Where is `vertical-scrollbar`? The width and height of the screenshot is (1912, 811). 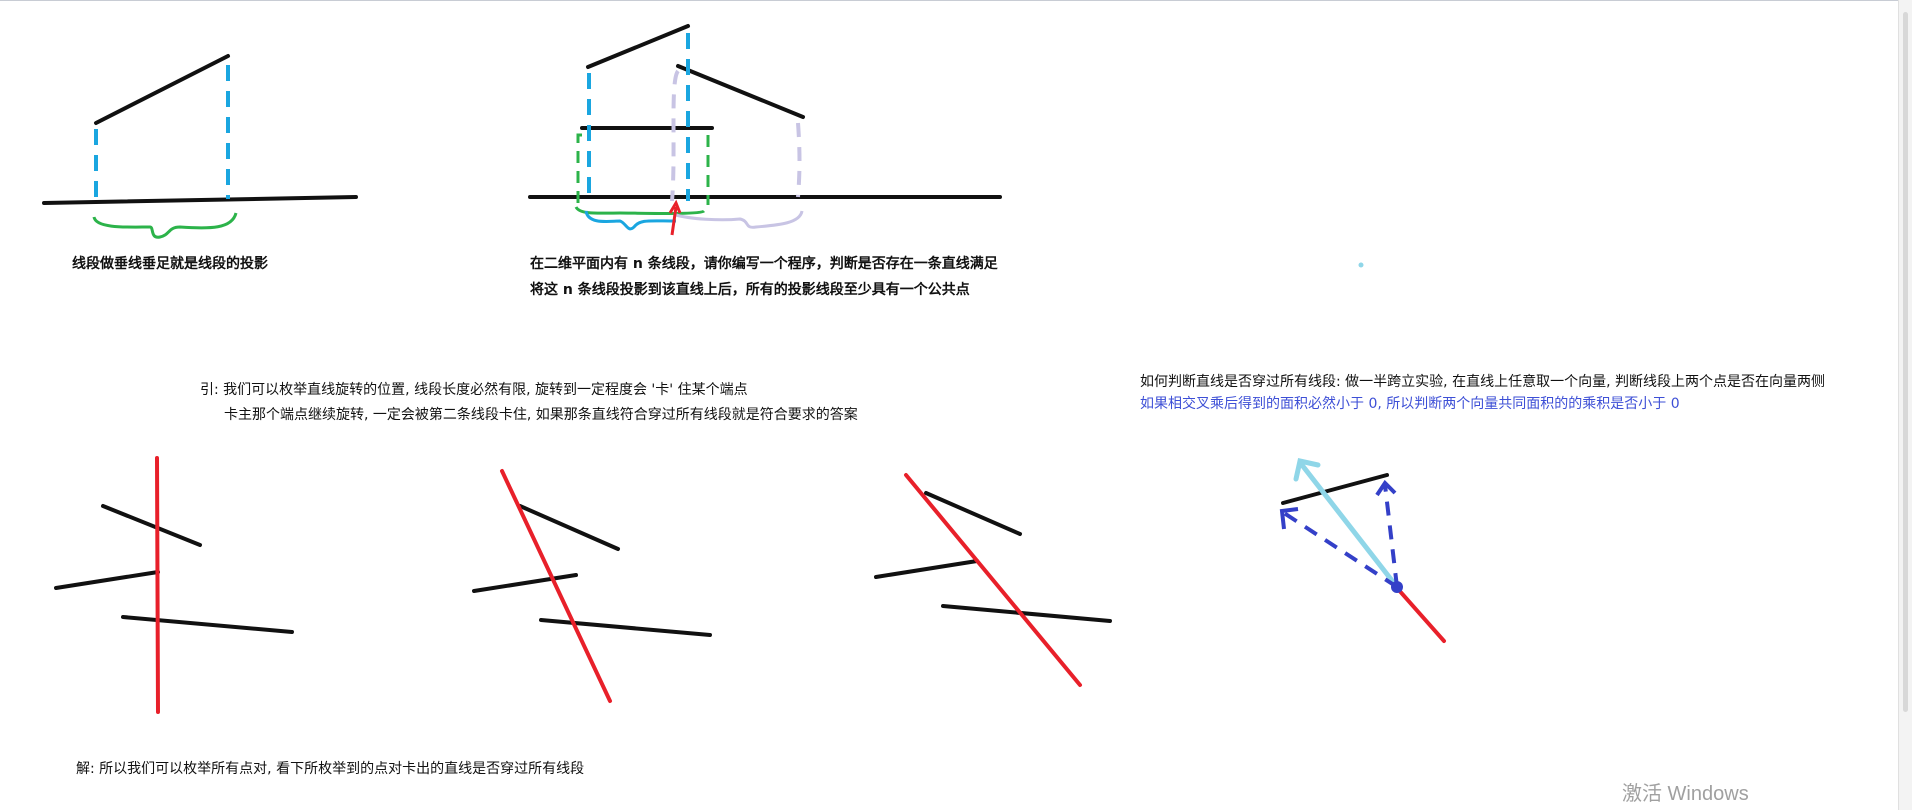
vertical-scrollbar is located at coordinates (1905, 405).